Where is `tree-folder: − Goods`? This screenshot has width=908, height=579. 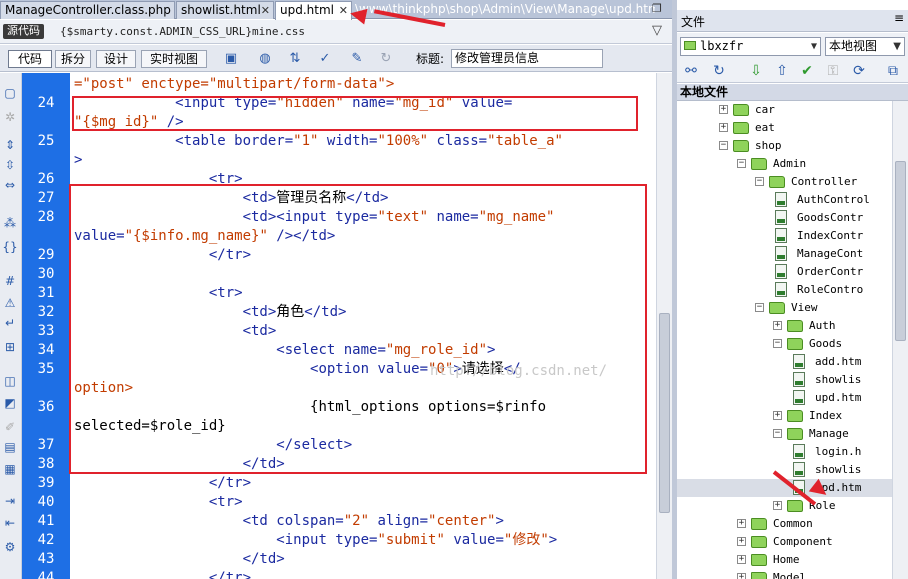 tree-folder: − Goods is located at coordinates (784, 344).